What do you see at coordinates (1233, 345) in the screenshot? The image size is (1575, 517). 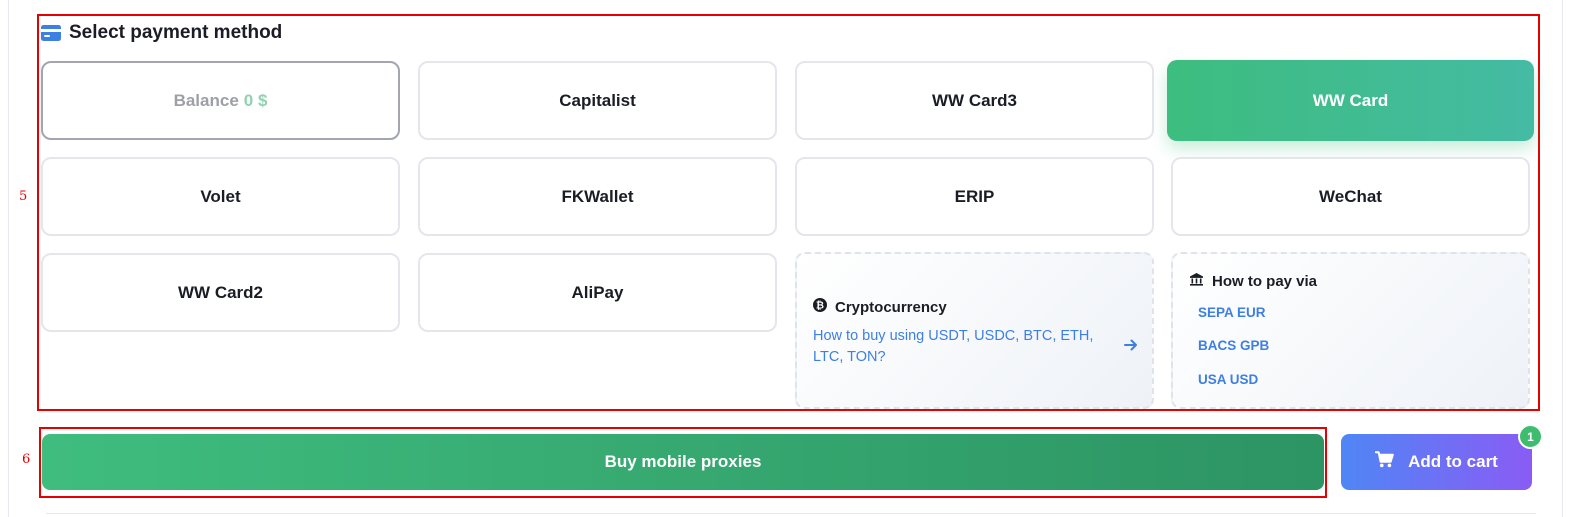 I see `how-to-pay-link-bacs: BACS GPB` at bounding box center [1233, 345].